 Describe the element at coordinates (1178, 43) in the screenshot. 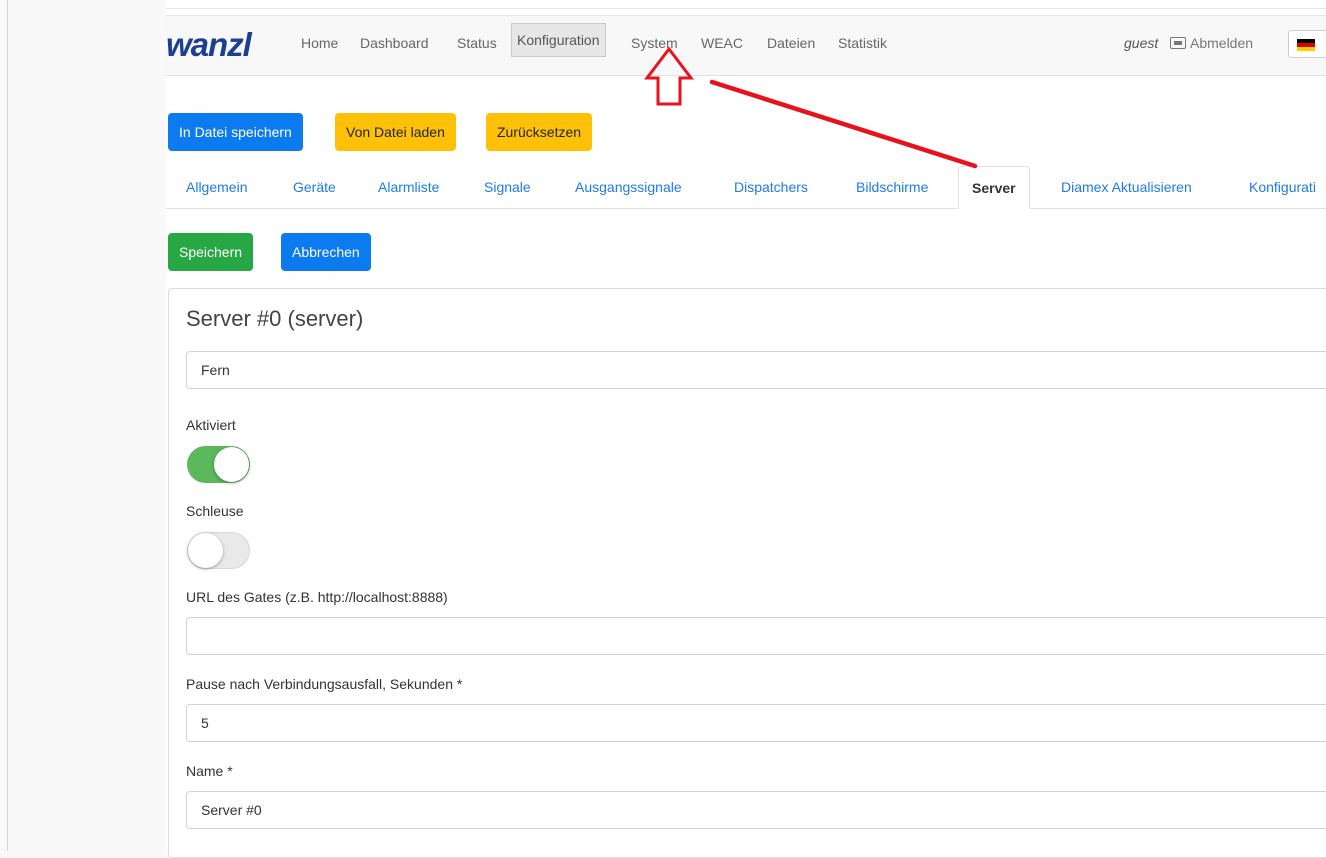

I see `logout-icon` at that location.